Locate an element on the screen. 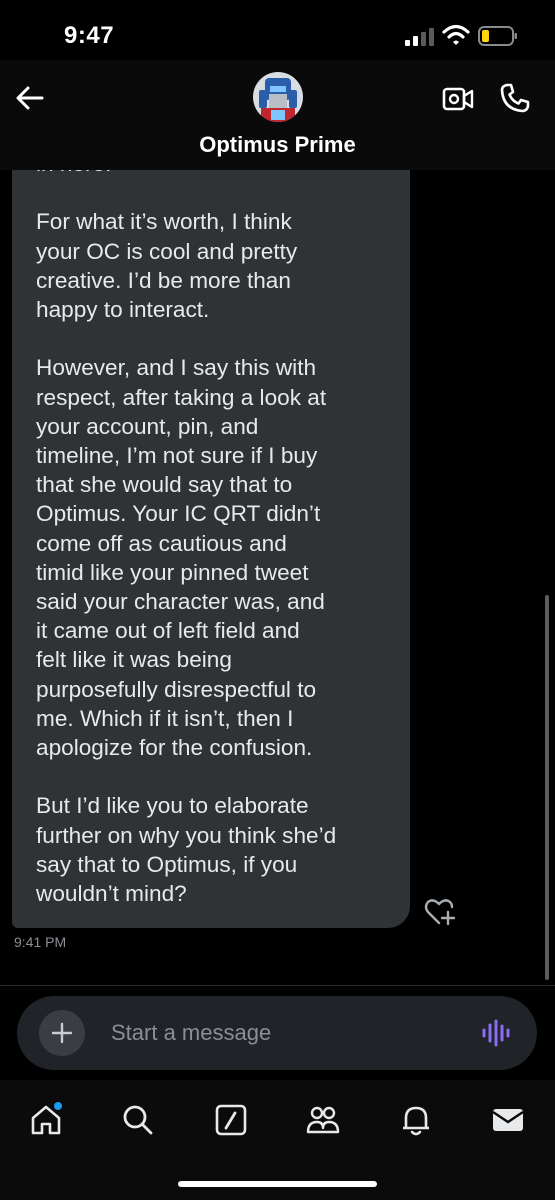 The image size is (555, 1200). message-text-line: me. Which if it isn’t, then I is located at coordinates (165, 718).